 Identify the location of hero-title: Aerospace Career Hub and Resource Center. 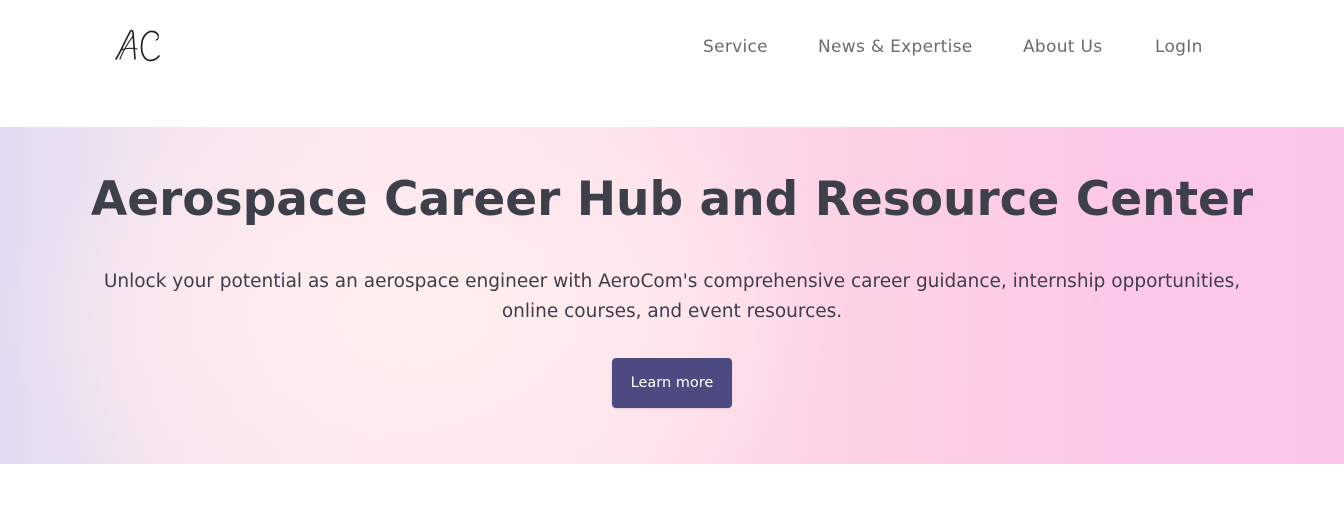
(672, 199).